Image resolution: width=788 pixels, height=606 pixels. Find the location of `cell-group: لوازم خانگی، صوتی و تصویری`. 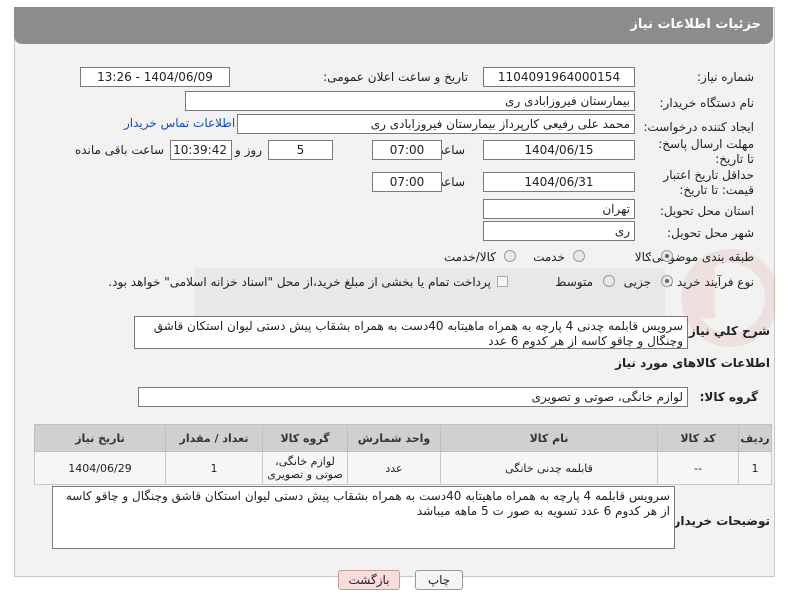

cell-group: لوازم خانگی، صوتی و تصویری is located at coordinates (305, 468).